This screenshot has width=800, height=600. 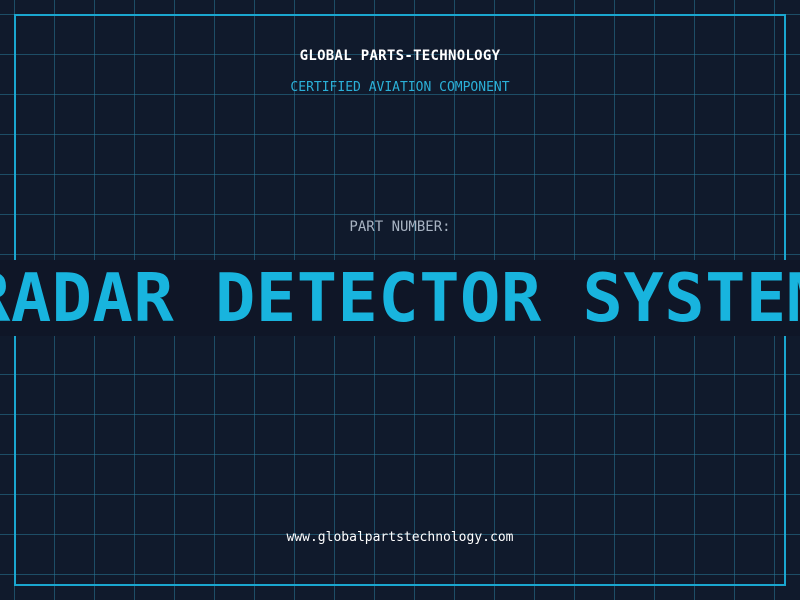 I want to click on part-name-banner: RADAR DETECTOR SYSTEM, so click(x=400, y=298).